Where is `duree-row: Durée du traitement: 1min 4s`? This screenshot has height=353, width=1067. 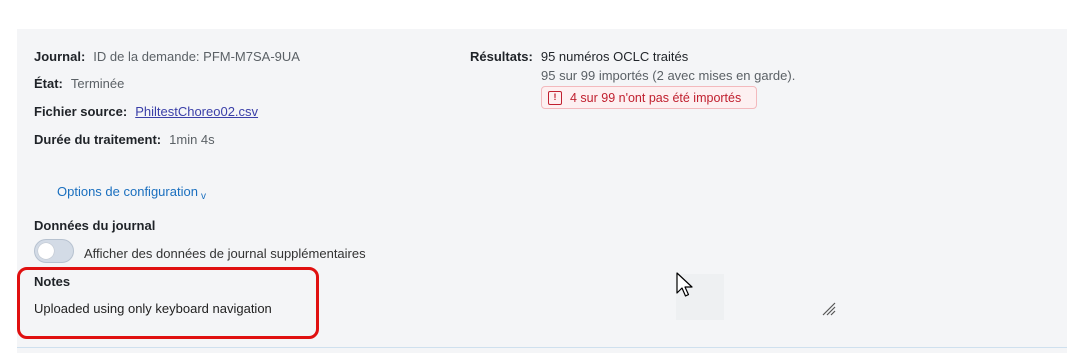 duree-row: Durée du traitement: 1min 4s is located at coordinates (124, 139).